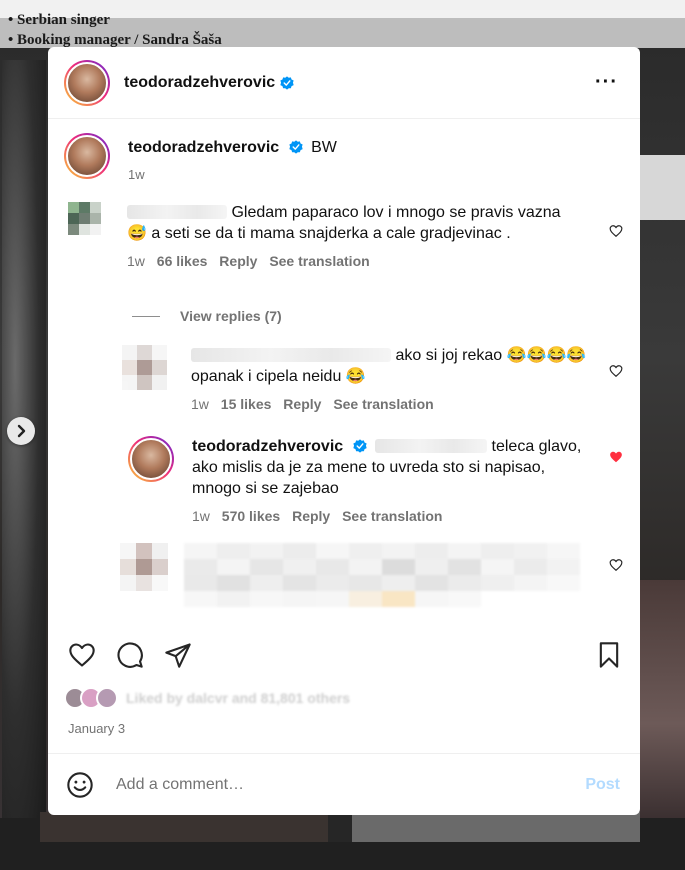 The image size is (685, 870). What do you see at coordinates (536, 446) in the screenshot?
I see `reply-text: teleca glavo,` at bounding box center [536, 446].